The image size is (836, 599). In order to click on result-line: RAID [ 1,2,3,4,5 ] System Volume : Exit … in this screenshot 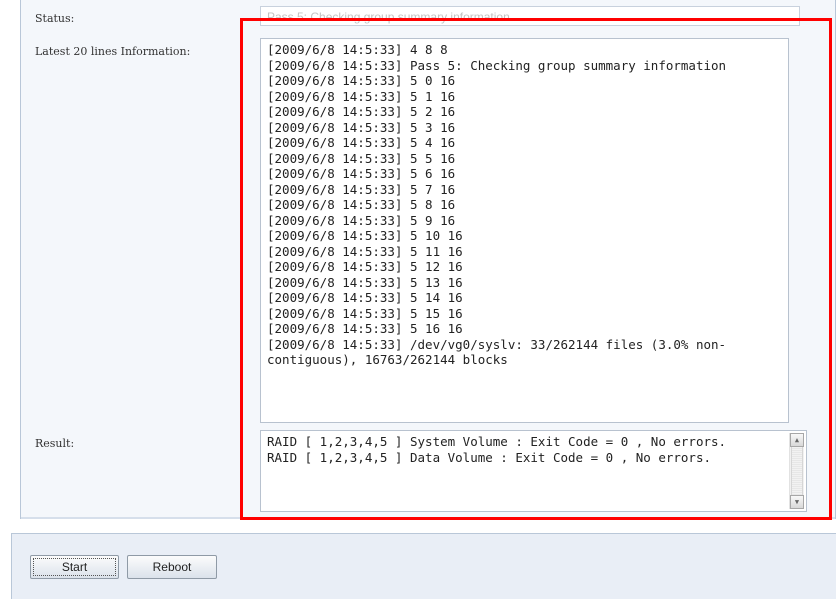, I will do `click(497, 441)`.